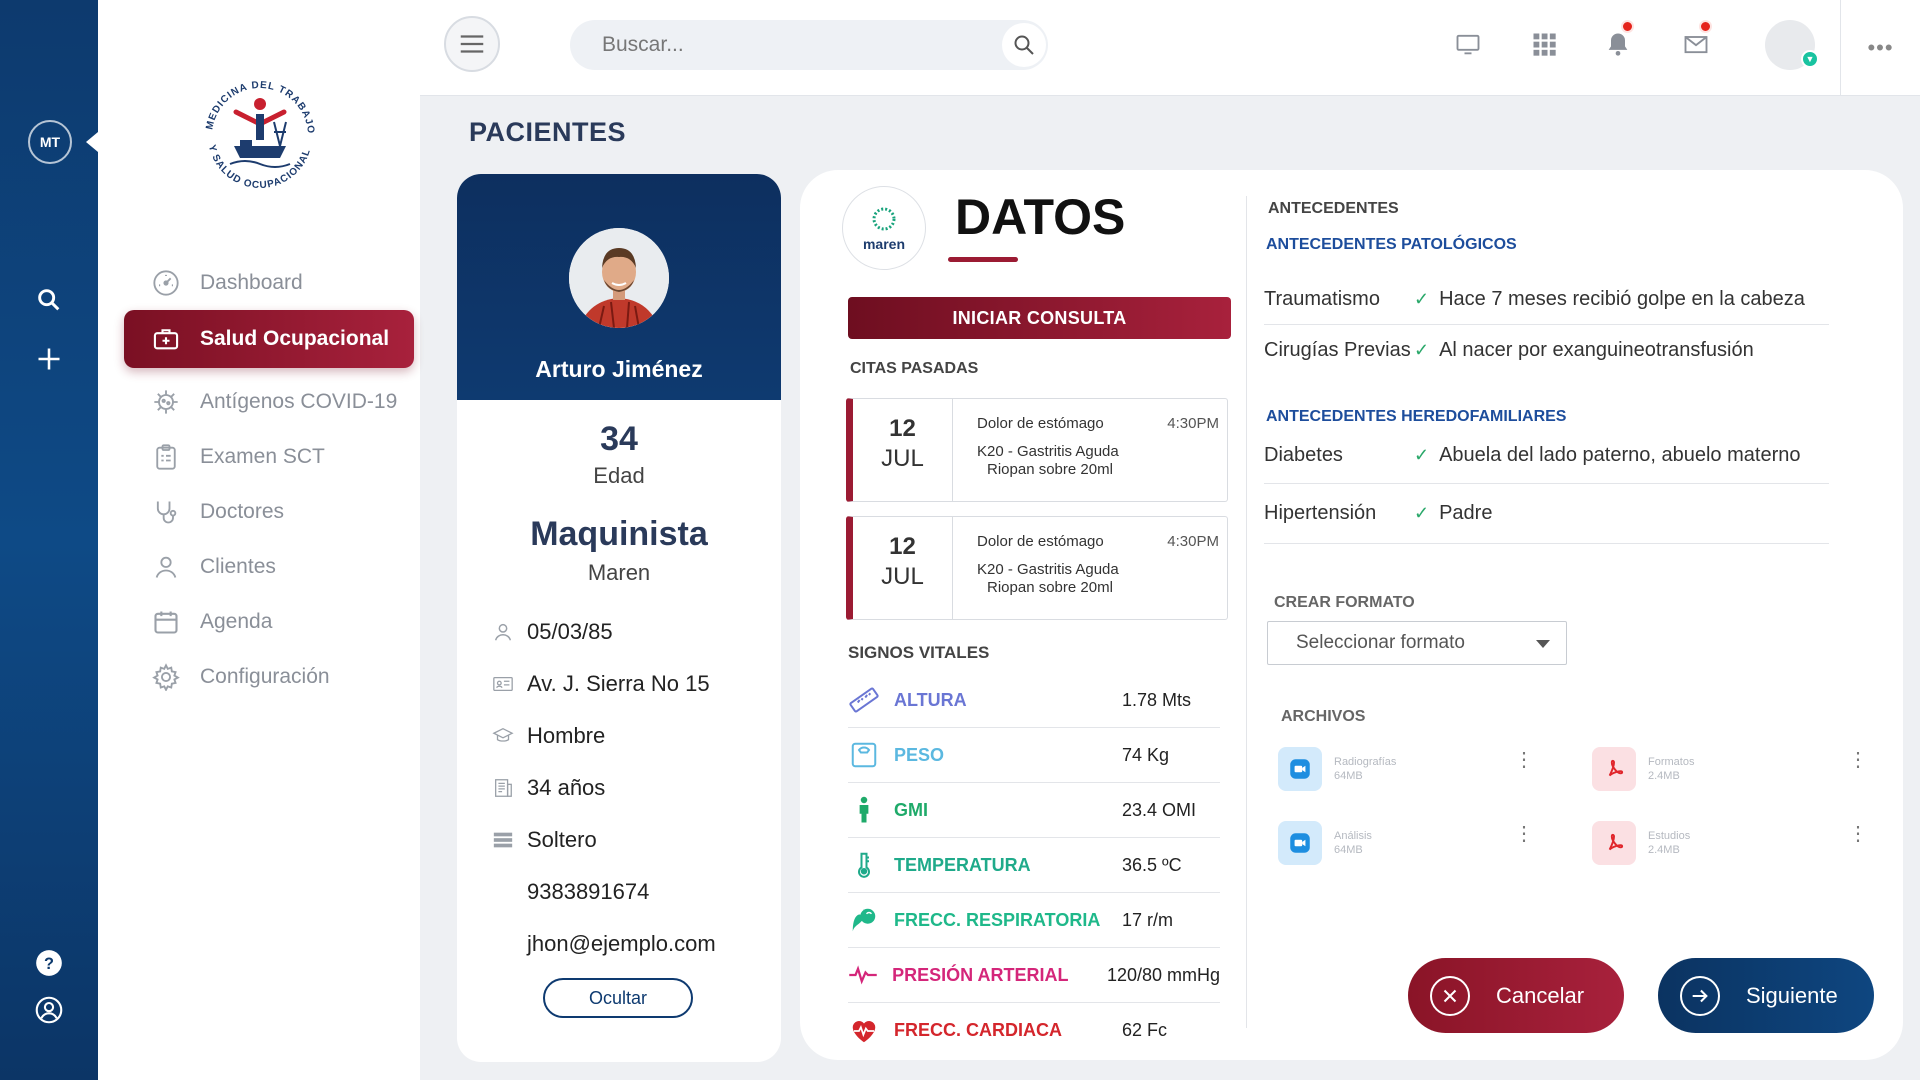 The height and width of the screenshot is (1080, 1920). What do you see at coordinates (1596, 349) in the screenshot?
I see `antecedent-value: Al nacer por exanguineotransfusión` at bounding box center [1596, 349].